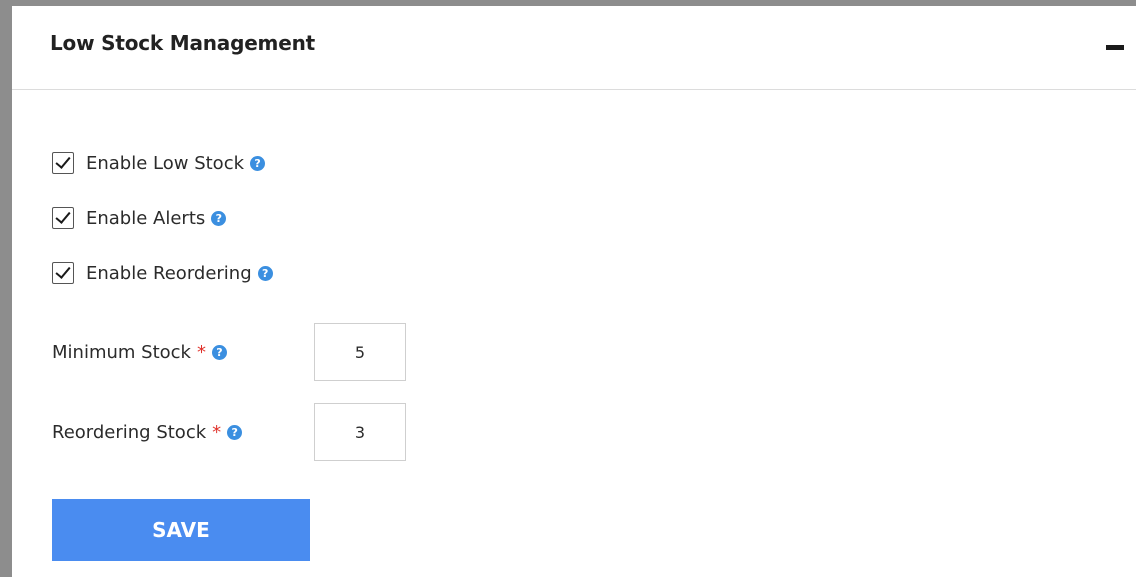 This screenshot has height=577, width=1136. What do you see at coordinates (360, 352) in the screenshot?
I see `minimum-stock-input` at bounding box center [360, 352].